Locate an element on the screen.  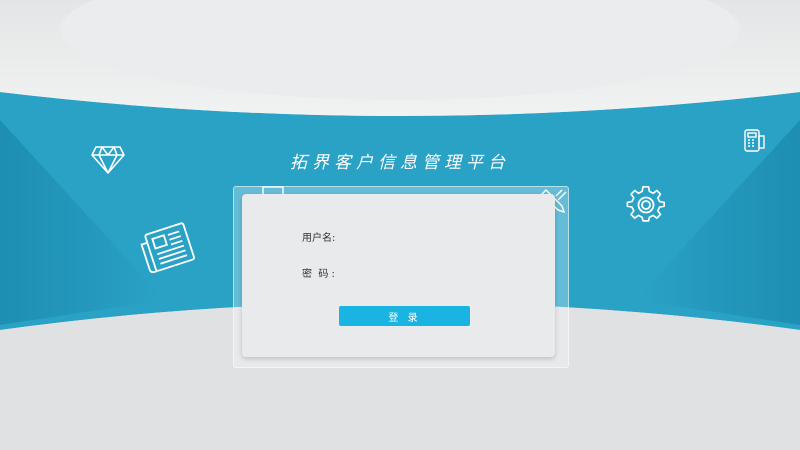
login-form: 用户名: 密 码 : 登 录 is located at coordinates (398, 275).